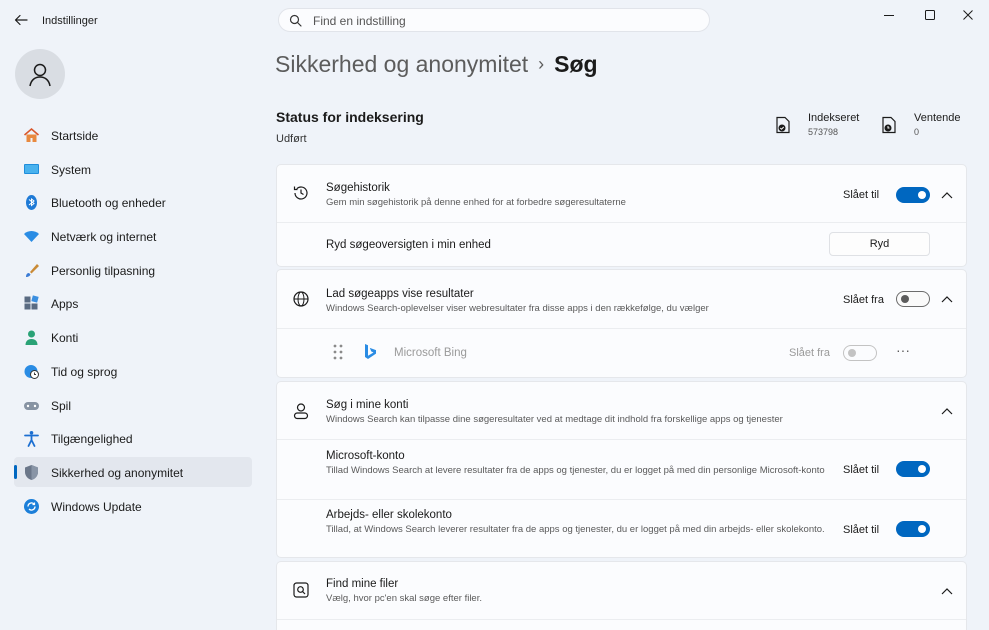 This screenshot has height=630, width=989. What do you see at coordinates (913, 529) in the screenshot?
I see `work-account-toggle` at bounding box center [913, 529].